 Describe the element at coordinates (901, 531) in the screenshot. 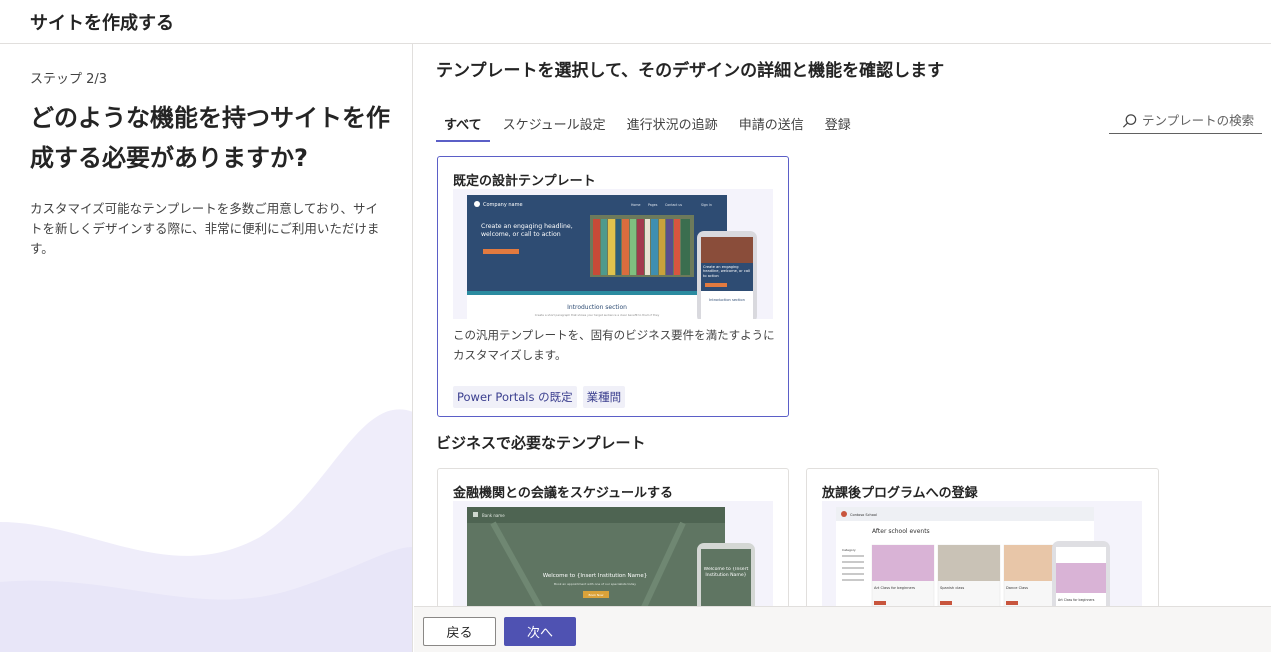

I see `preview-school-heading: After school events` at that location.